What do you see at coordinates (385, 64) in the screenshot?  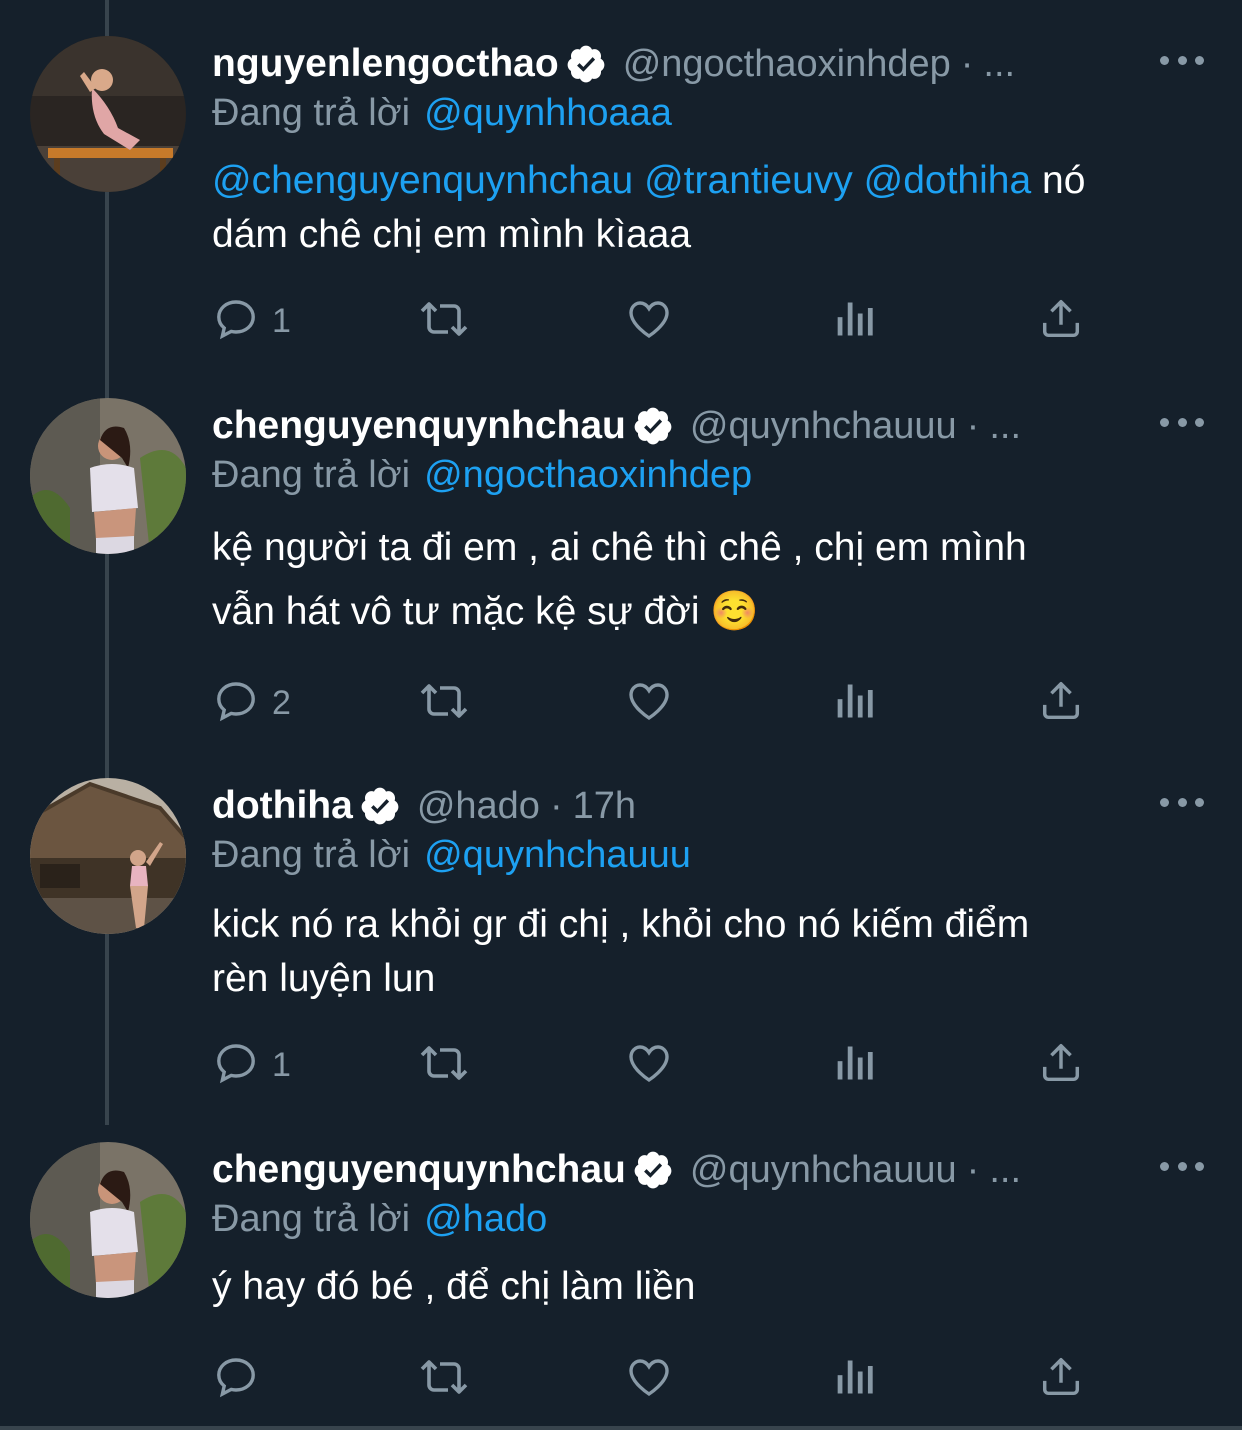 I see `display-name: nguyenlengocthao` at bounding box center [385, 64].